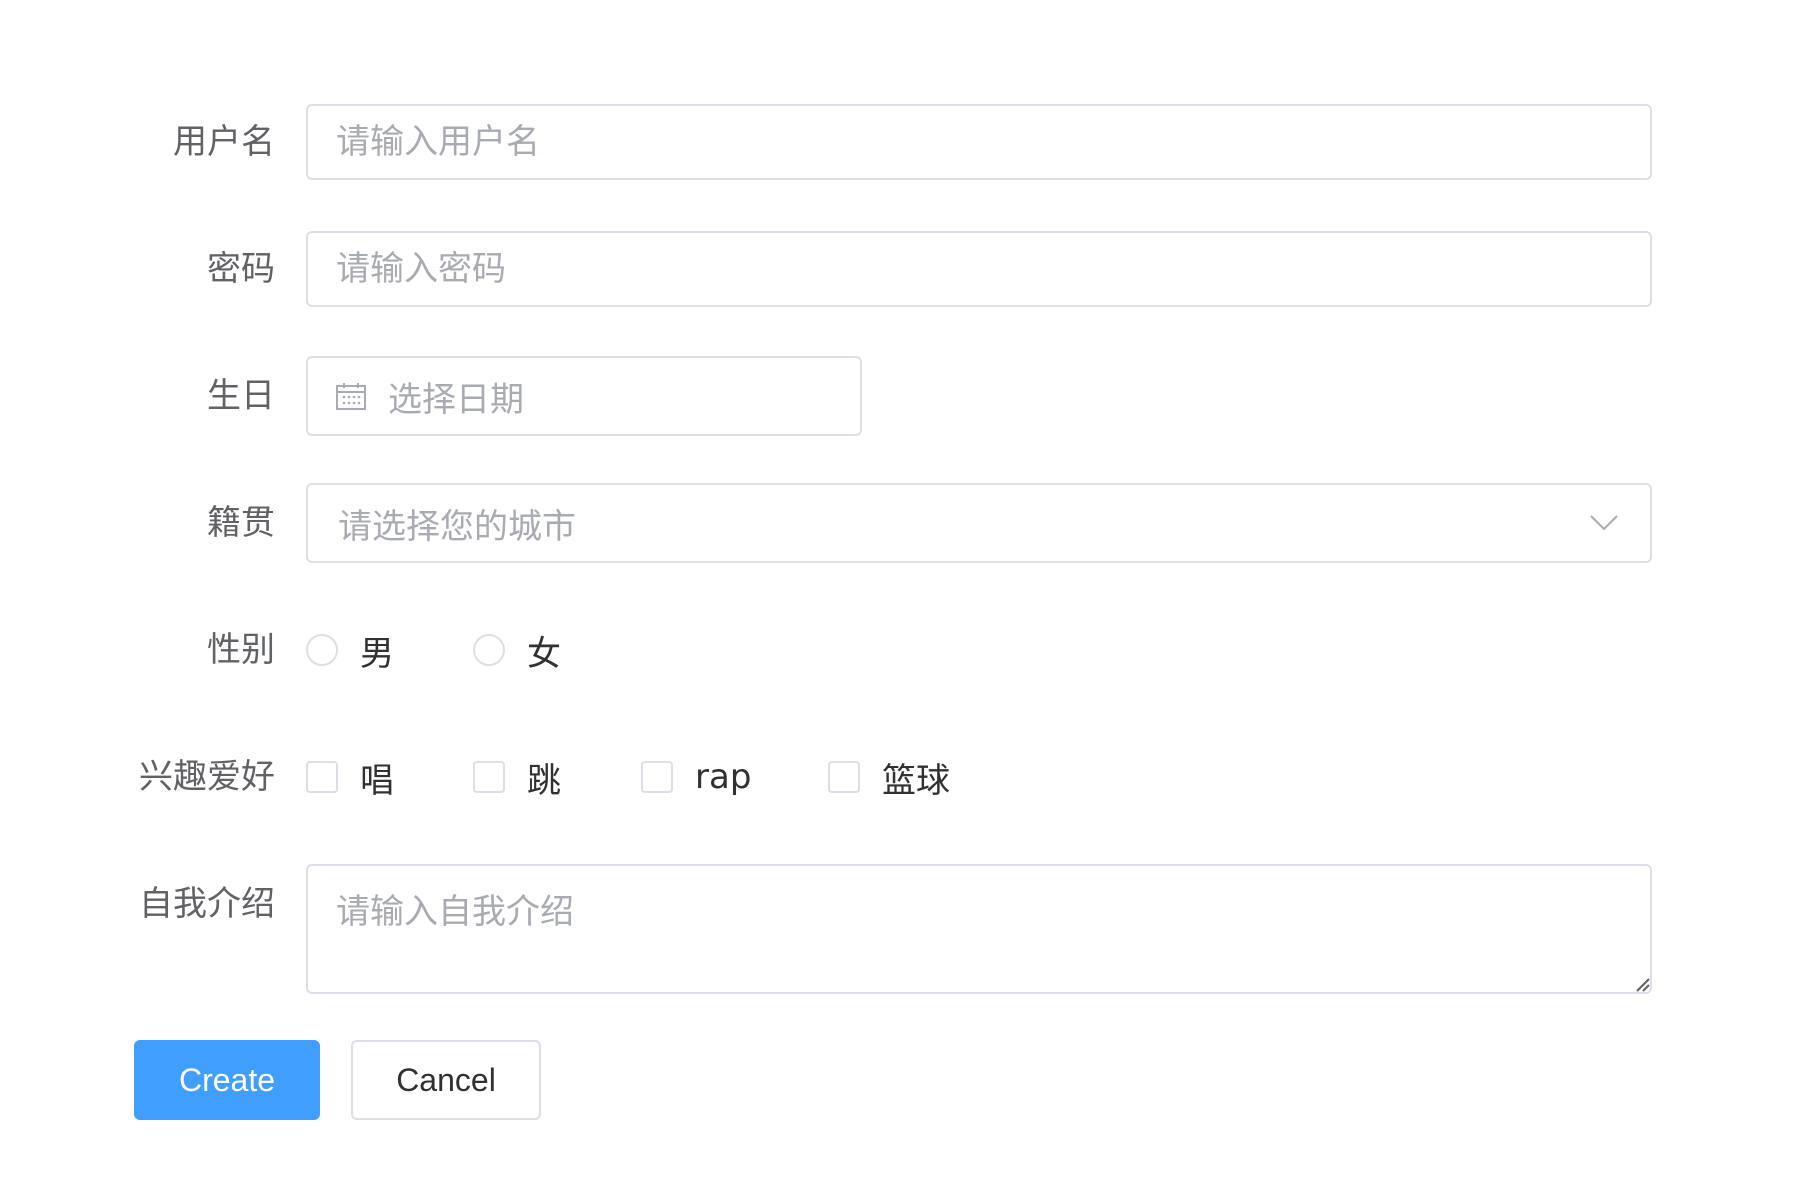 Image resolution: width=1806 pixels, height=1185 pixels. What do you see at coordinates (1642, 984) in the screenshot?
I see `resize-grip-icon` at bounding box center [1642, 984].